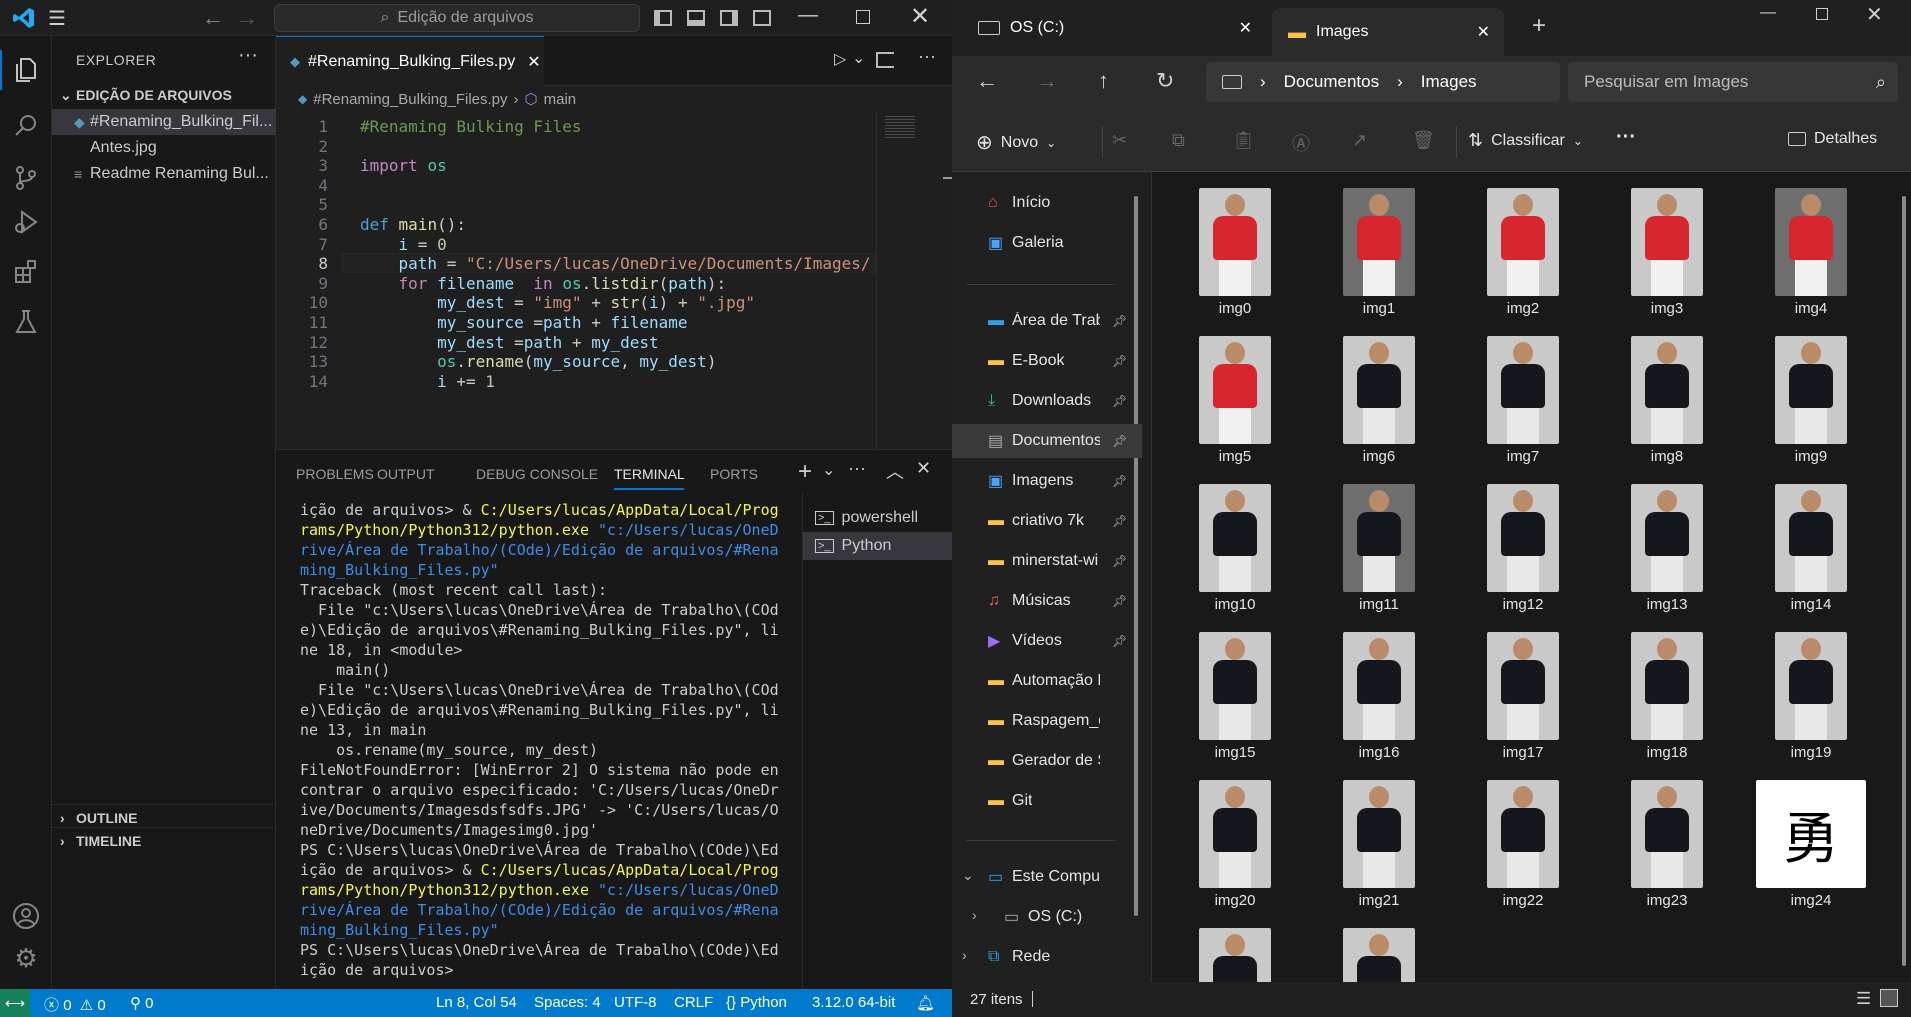 The width and height of the screenshot is (1911, 1017). Describe the element at coordinates (26, 272) in the screenshot. I see `extensions-icon` at that location.